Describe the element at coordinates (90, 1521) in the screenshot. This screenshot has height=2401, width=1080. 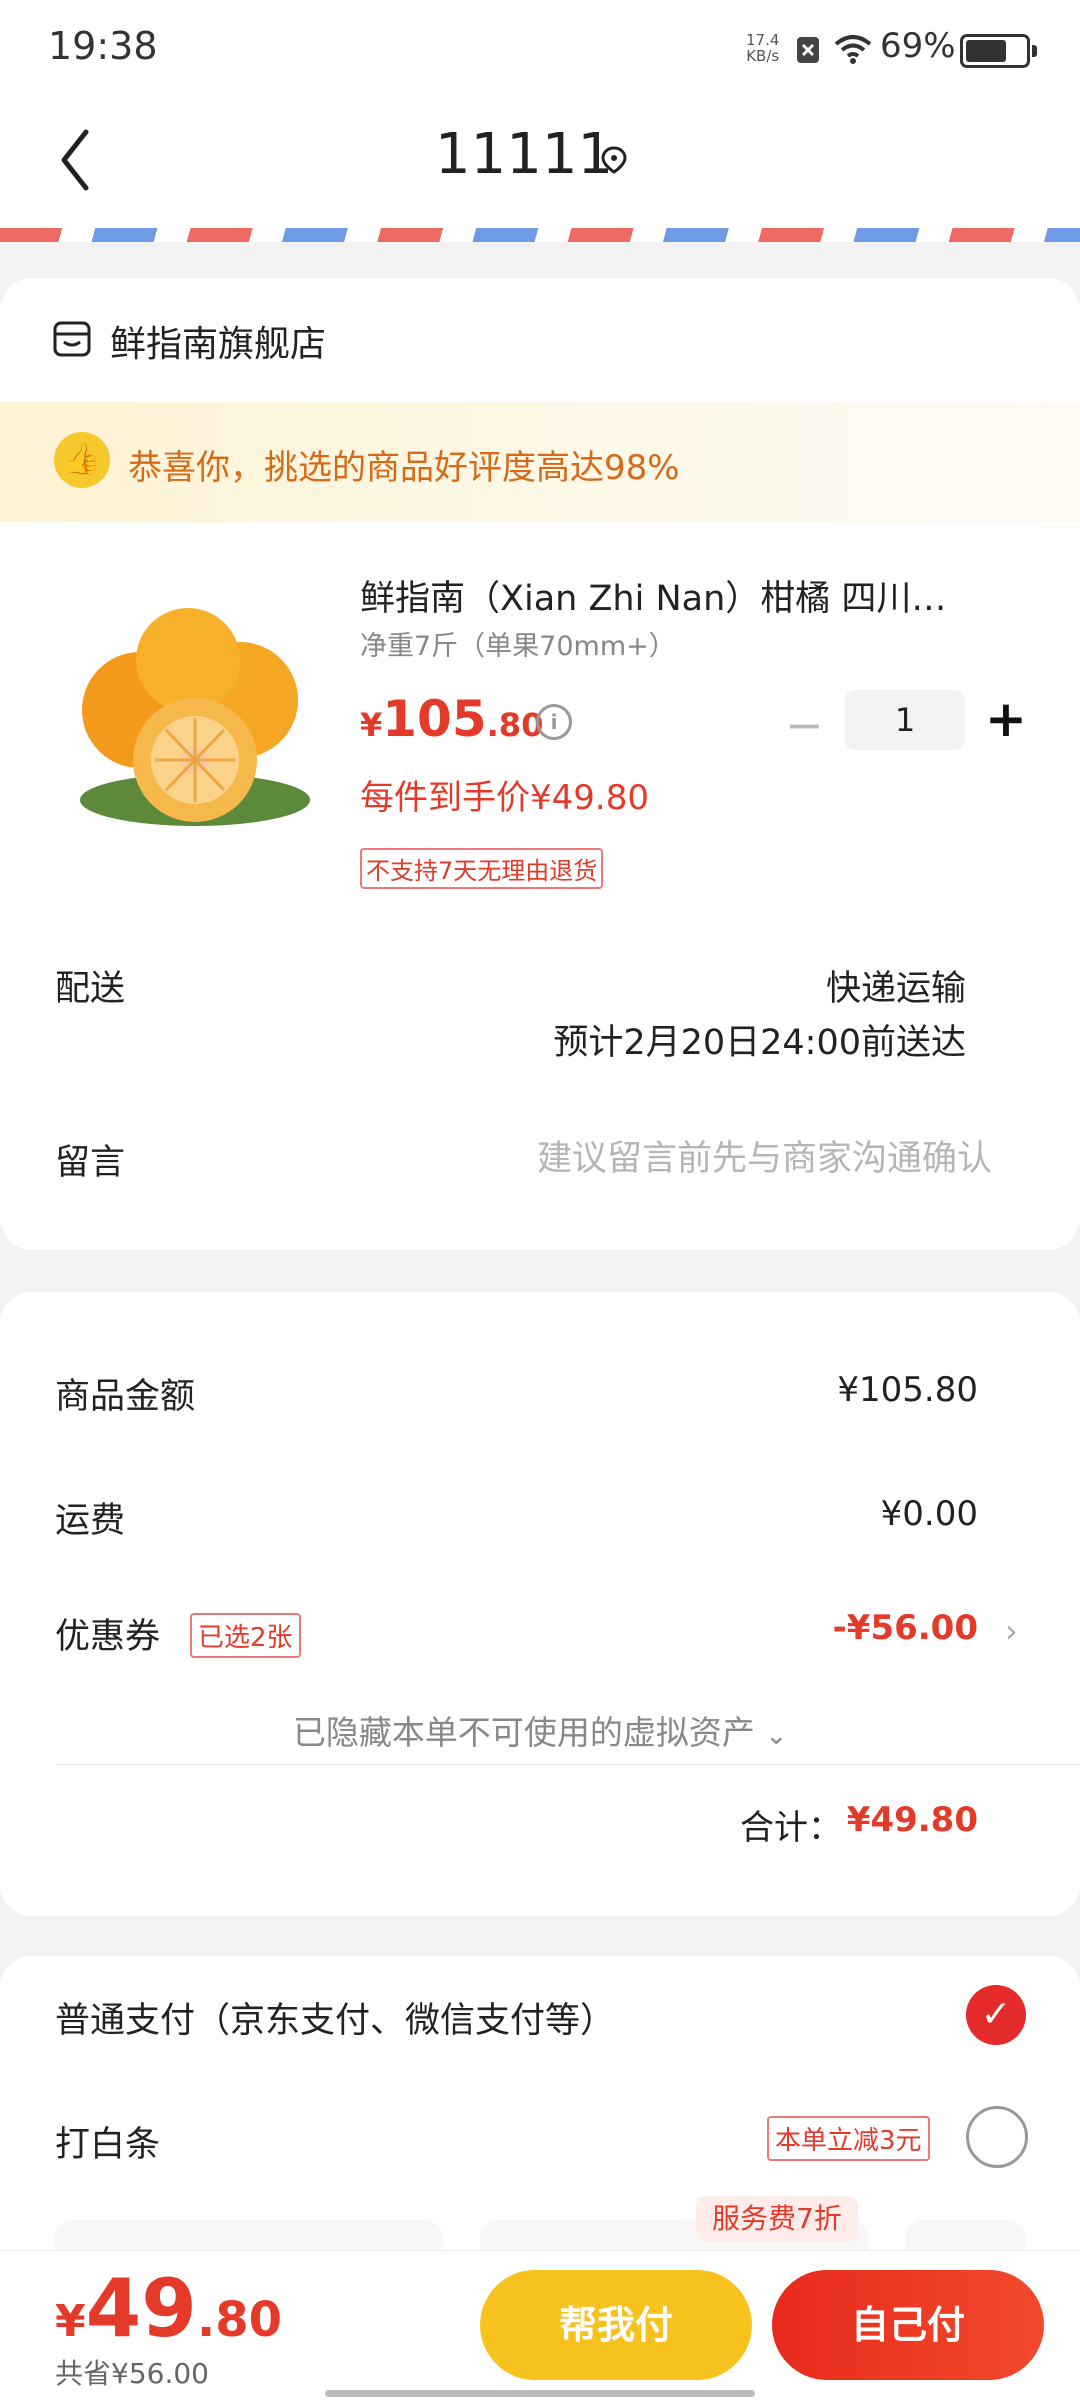
I see `shipping-label: 运费` at that location.